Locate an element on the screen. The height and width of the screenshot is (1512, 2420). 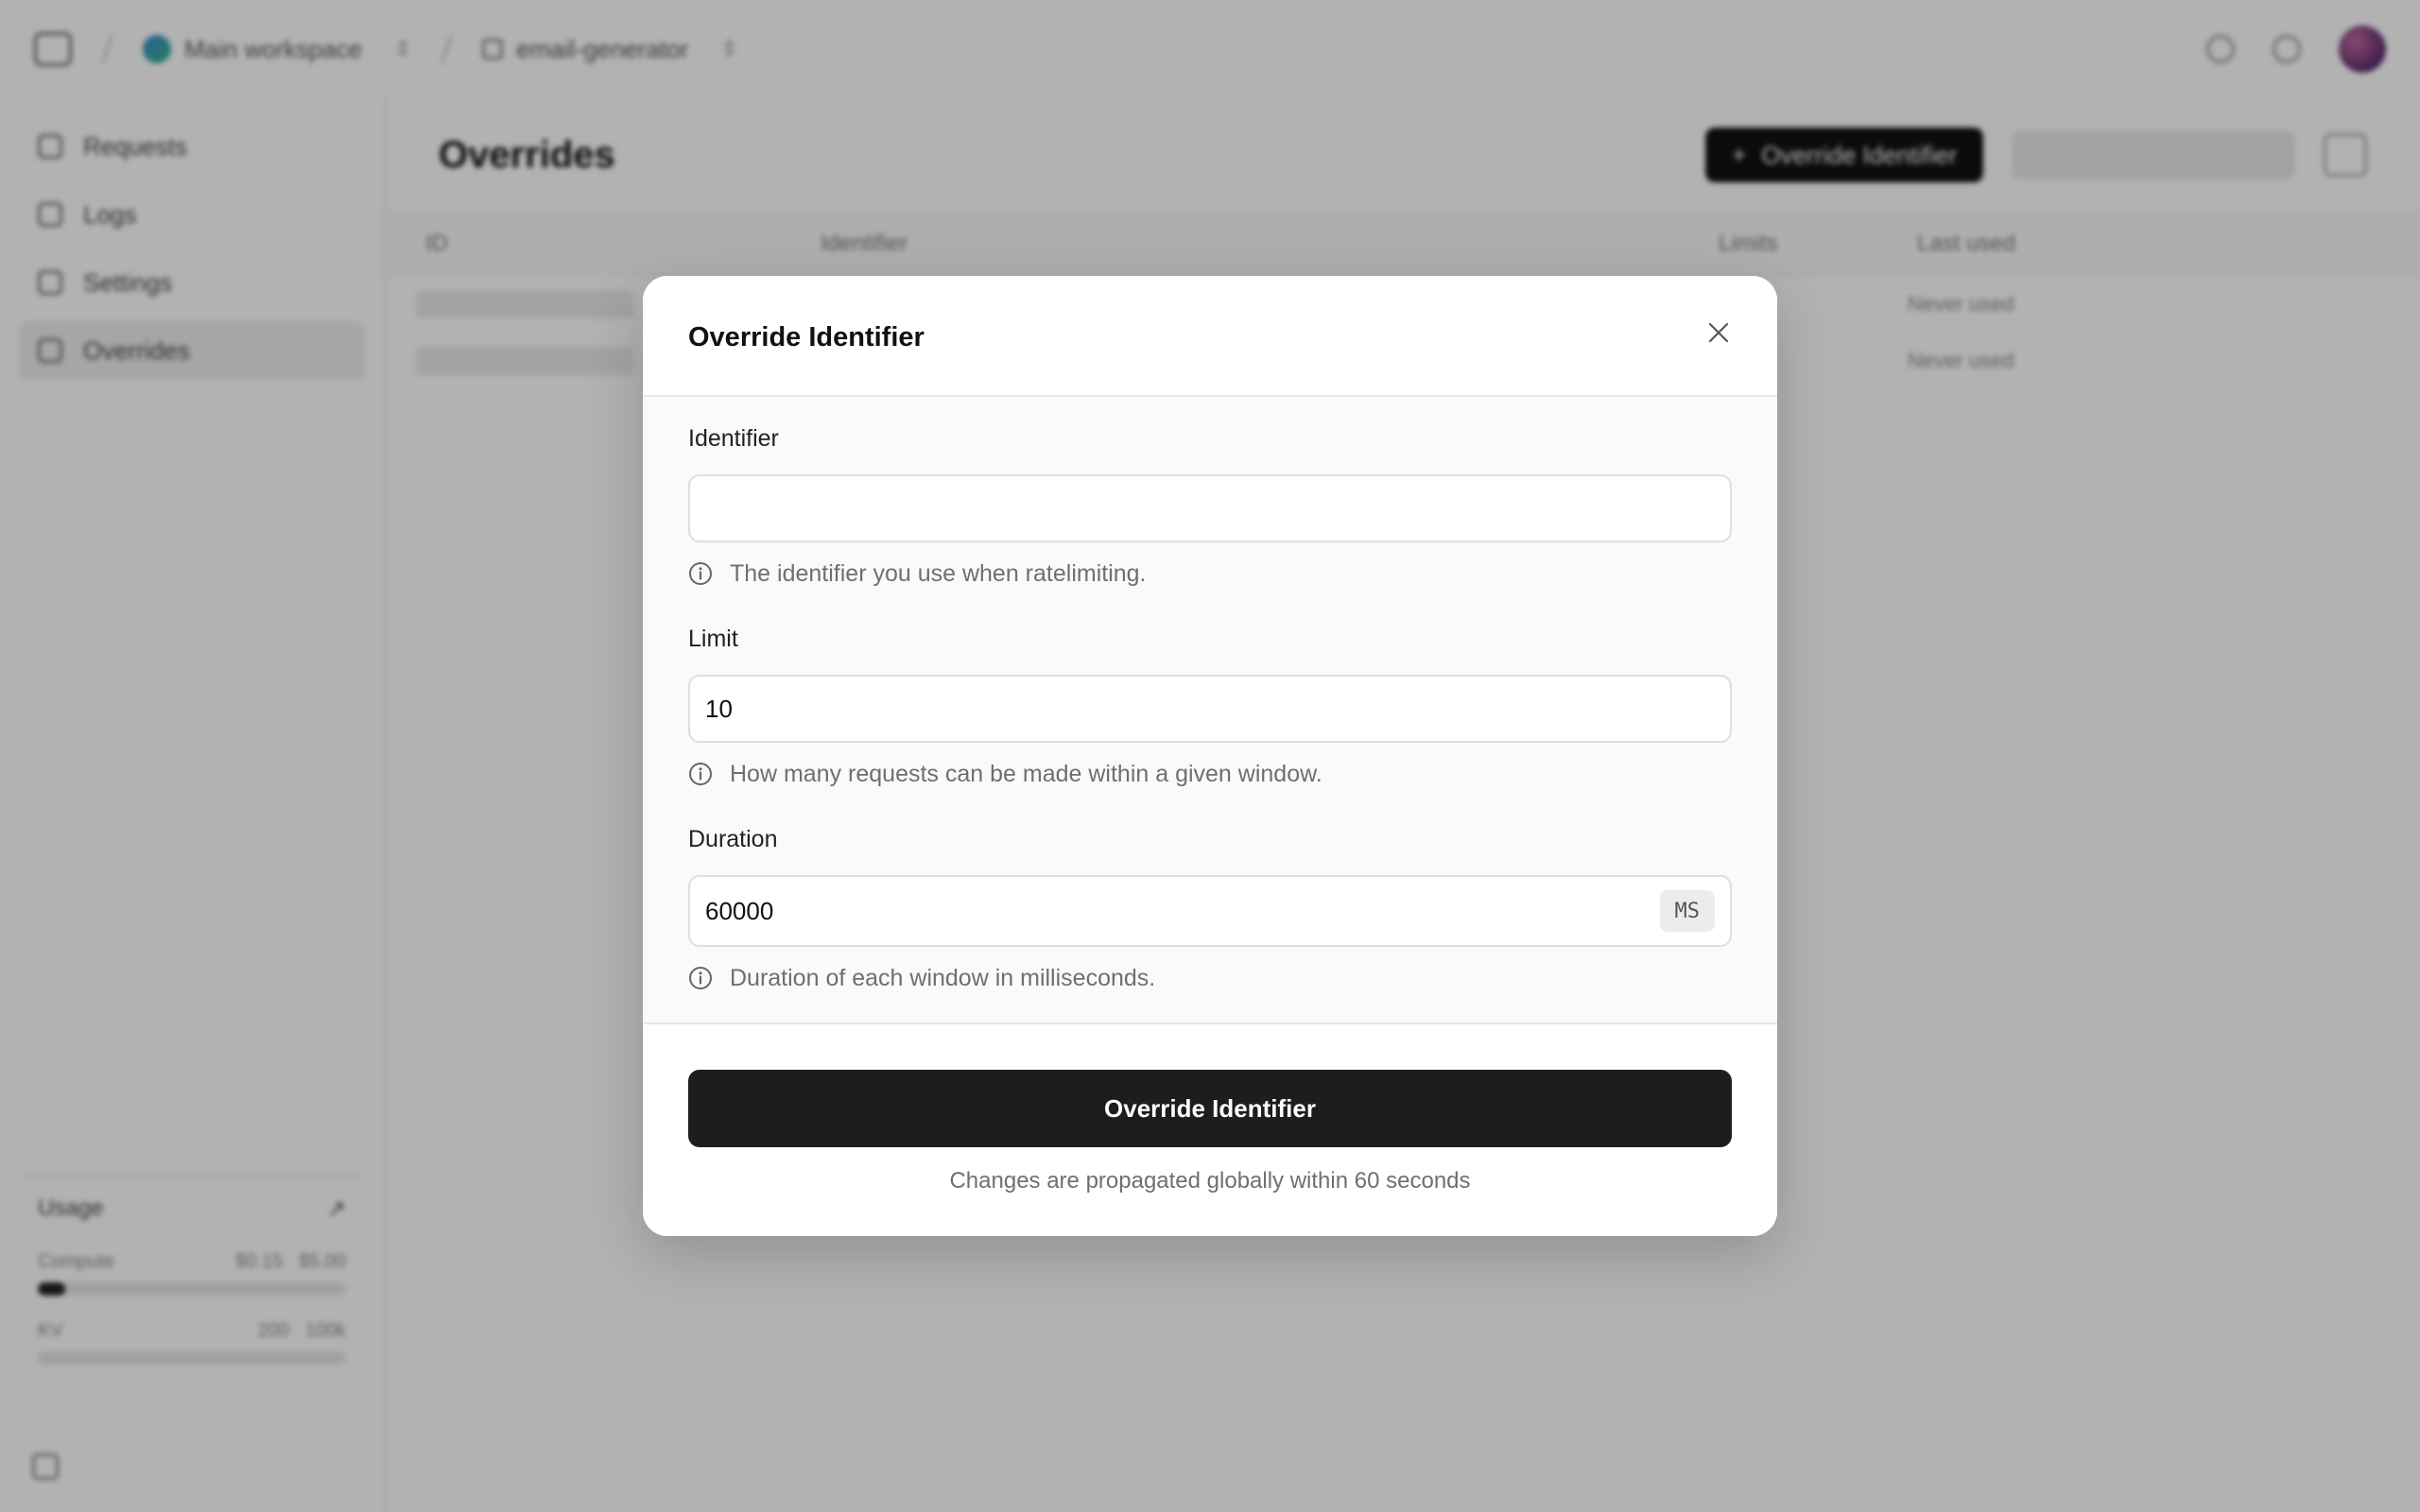
limit-input-wrapper is located at coordinates (1210, 709).